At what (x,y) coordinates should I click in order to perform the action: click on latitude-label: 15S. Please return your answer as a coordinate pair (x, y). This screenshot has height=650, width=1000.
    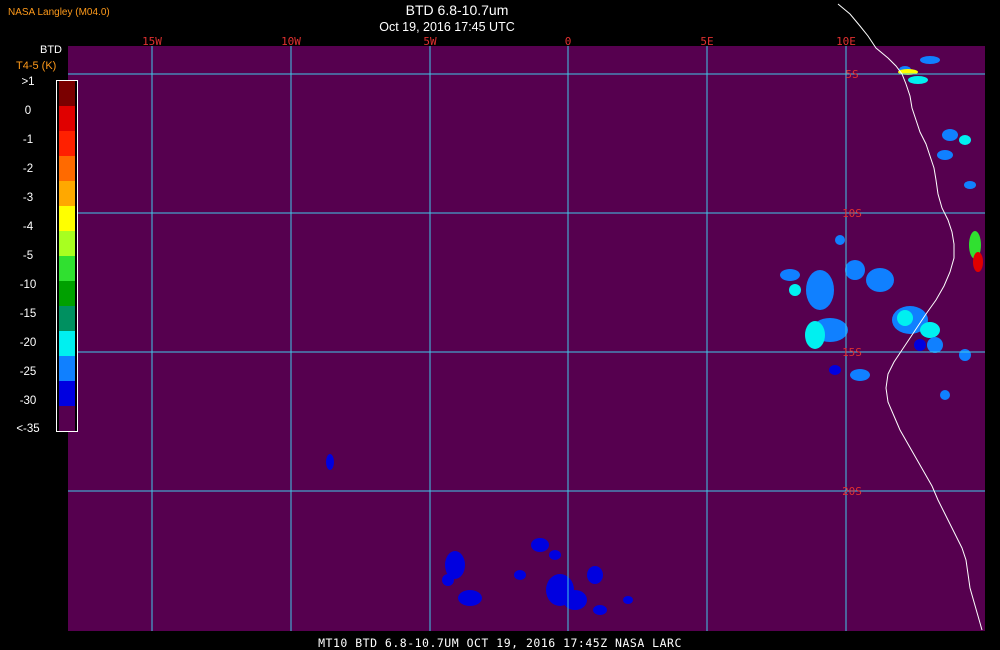
    Looking at the image, I should click on (852, 352).